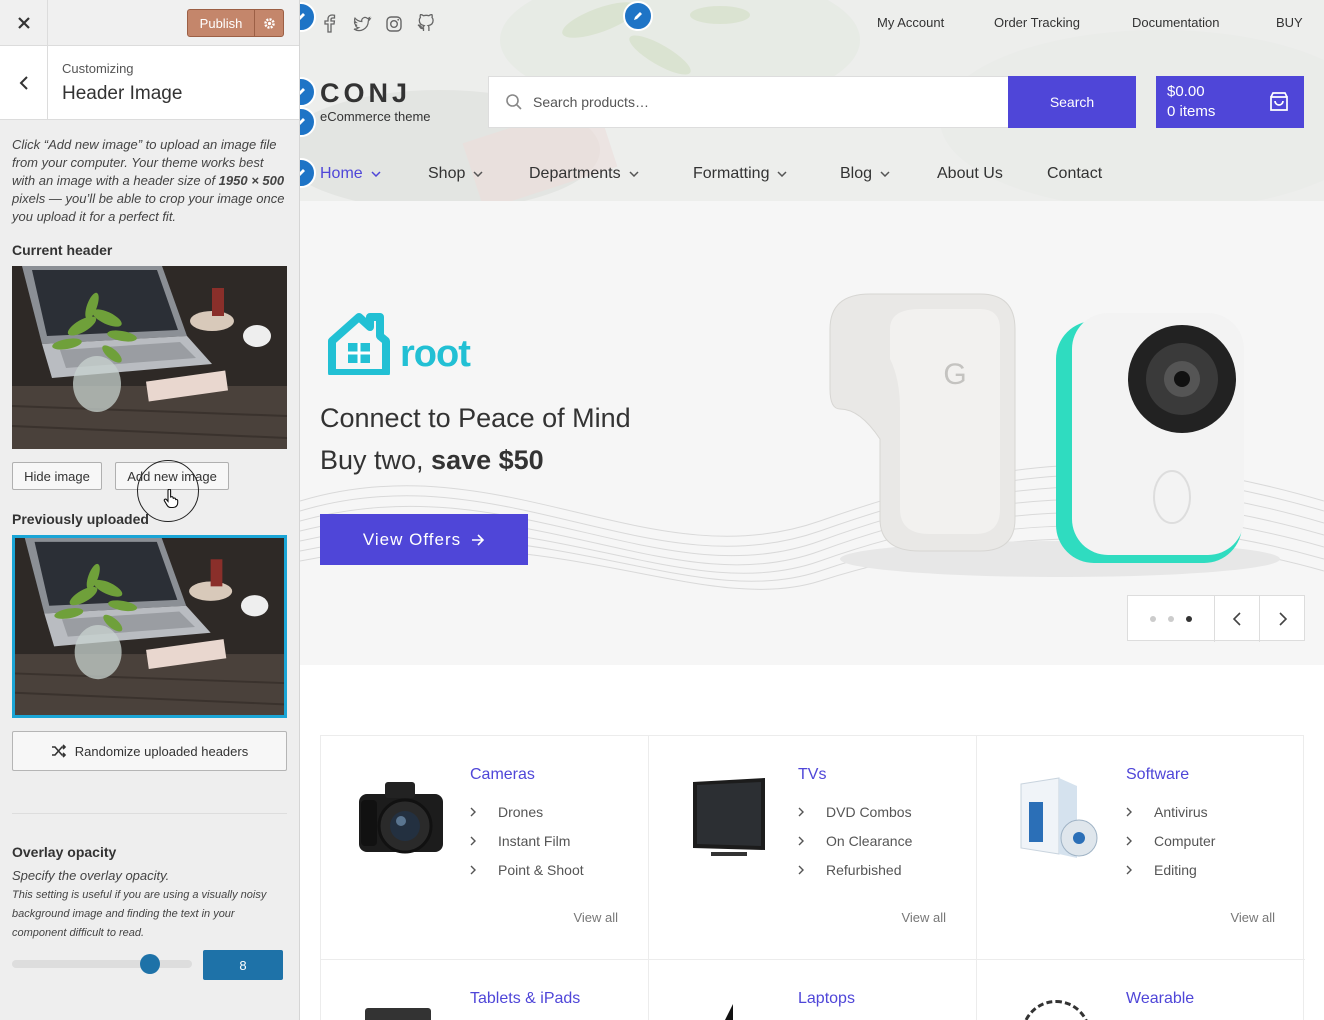 This screenshot has width=1324, height=1020. What do you see at coordinates (455, 174) in the screenshot?
I see `nav-shop: Shop` at bounding box center [455, 174].